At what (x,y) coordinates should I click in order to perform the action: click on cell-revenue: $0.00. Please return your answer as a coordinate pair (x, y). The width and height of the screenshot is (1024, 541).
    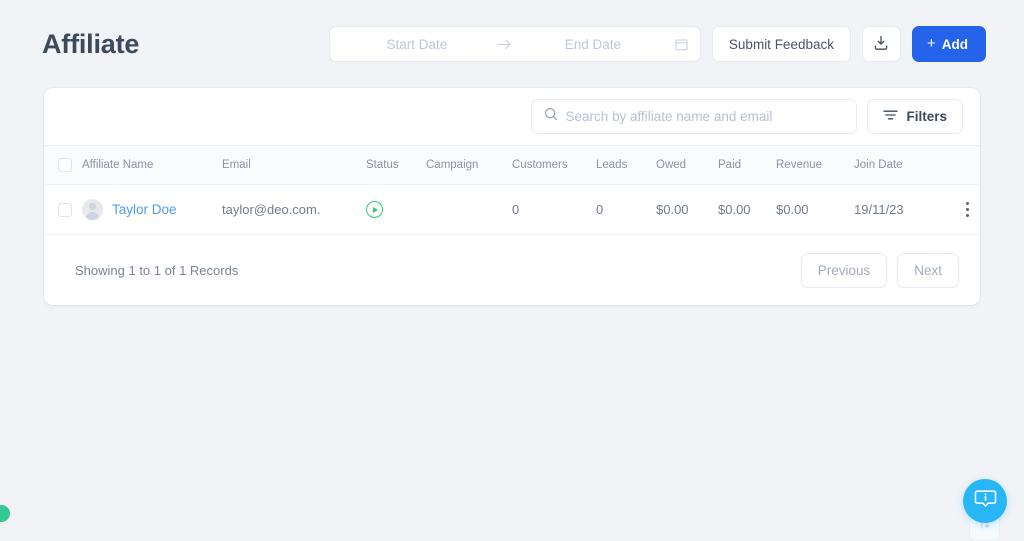
    Looking at the image, I should click on (815, 209).